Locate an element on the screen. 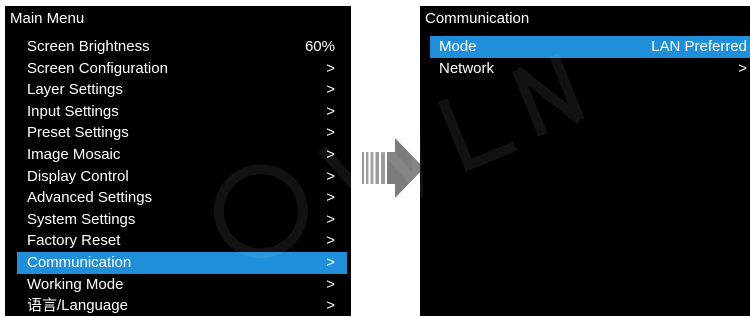 Image resolution: width=750 pixels, height=317 pixels. menu-item-label: Communication is located at coordinates (79, 262).